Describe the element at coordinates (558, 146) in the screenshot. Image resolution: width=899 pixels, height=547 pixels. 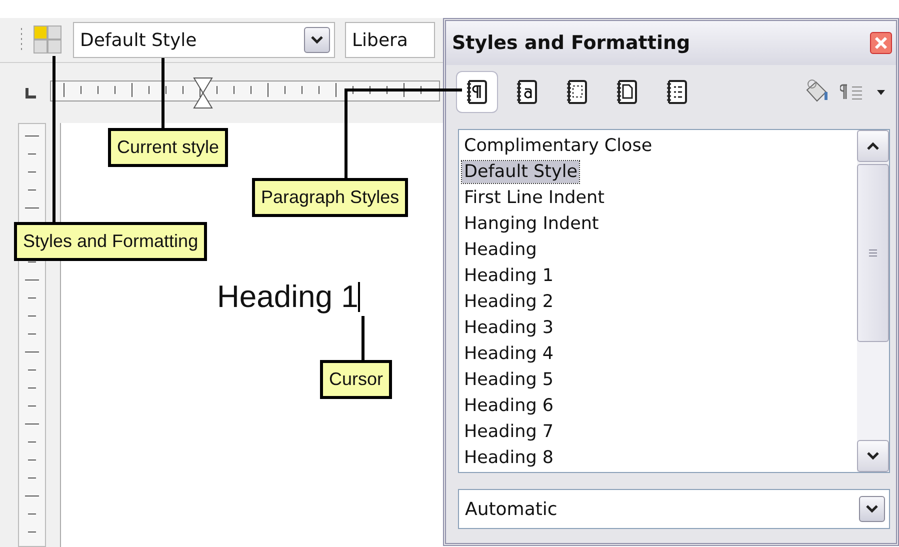
I see `style-list-item: Complimentary Close` at that location.